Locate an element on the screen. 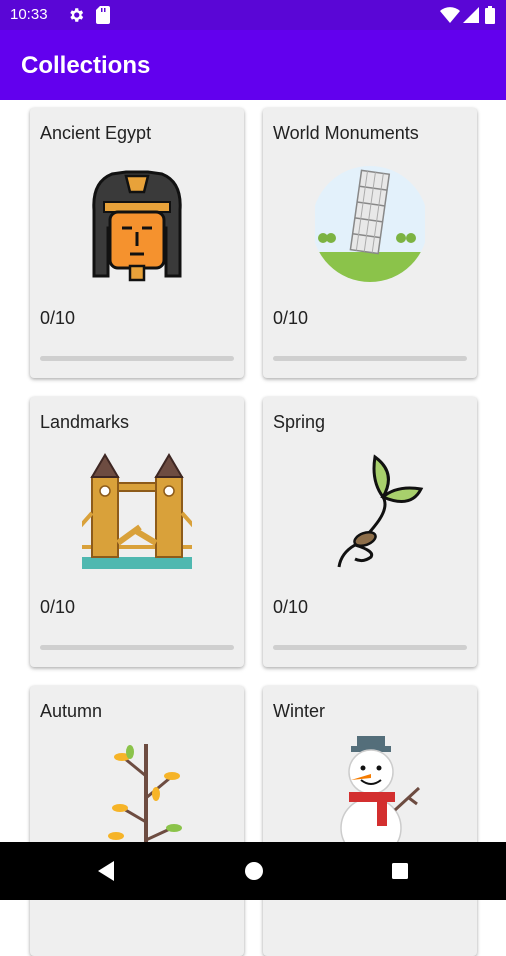  collection-card-landmarks: Landmarks 0/10 is located at coordinates (137, 532).